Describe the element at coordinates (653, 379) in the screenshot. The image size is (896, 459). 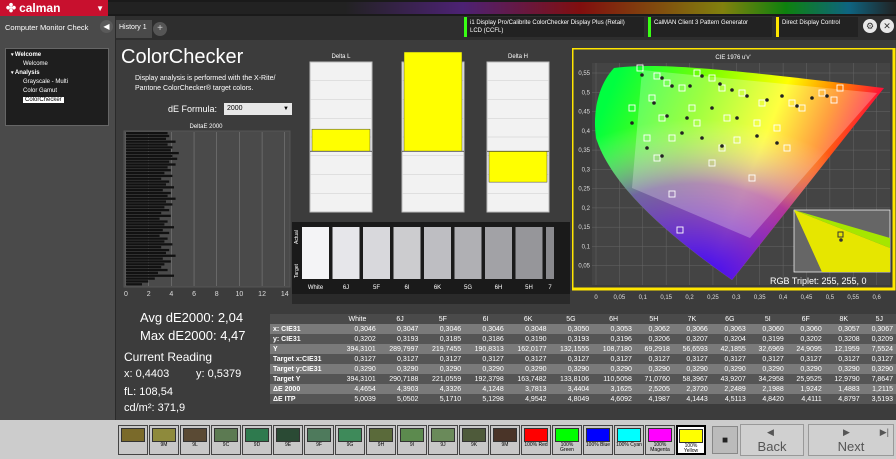
I see `table-cell: 71,0760` at that location.